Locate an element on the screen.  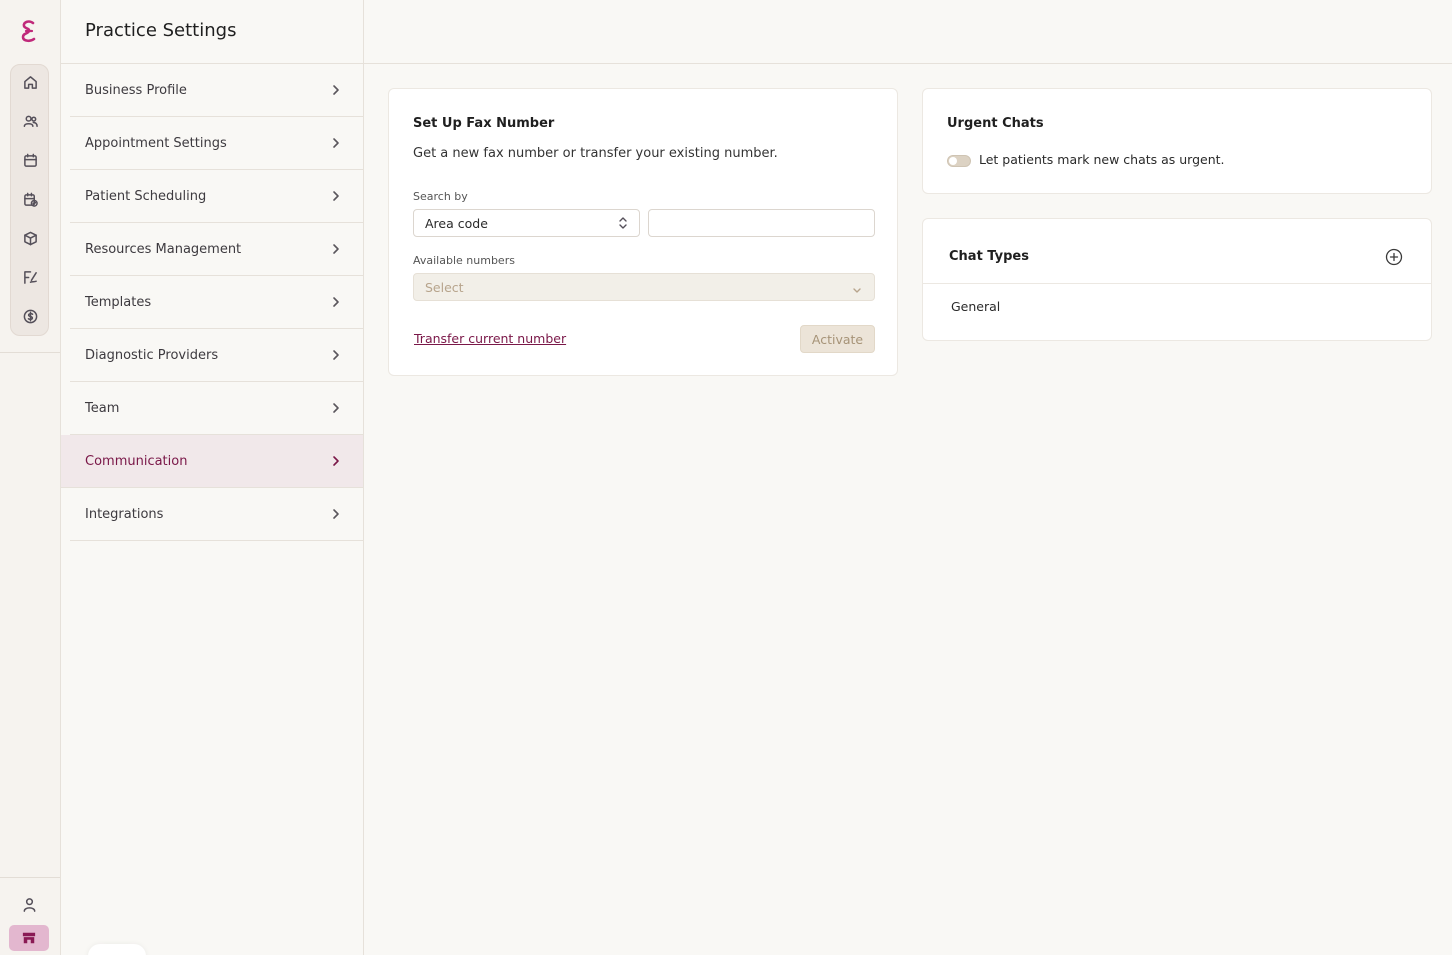
search-by-value: Area code is located at coordinates (456, 223).